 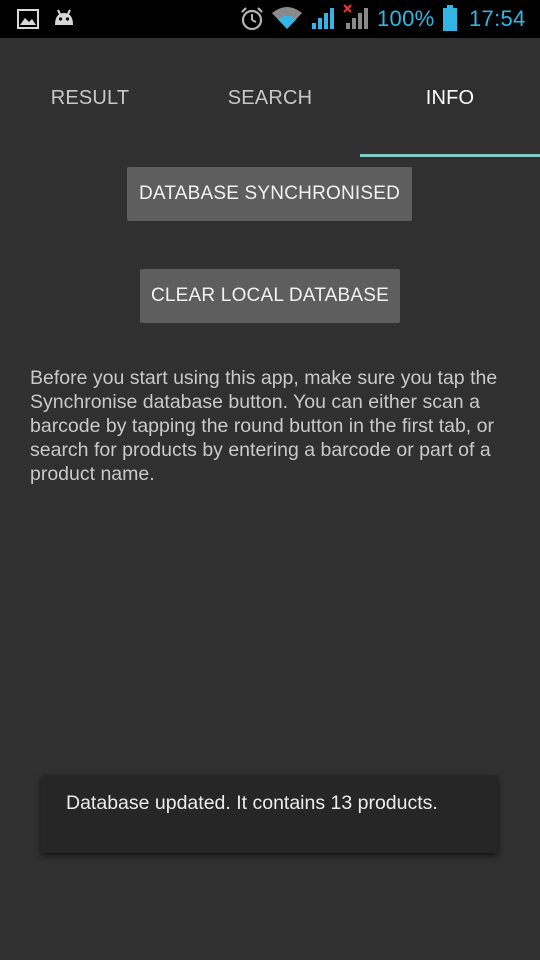 I want to click on alarm-icon, so click(x=252, y=19).